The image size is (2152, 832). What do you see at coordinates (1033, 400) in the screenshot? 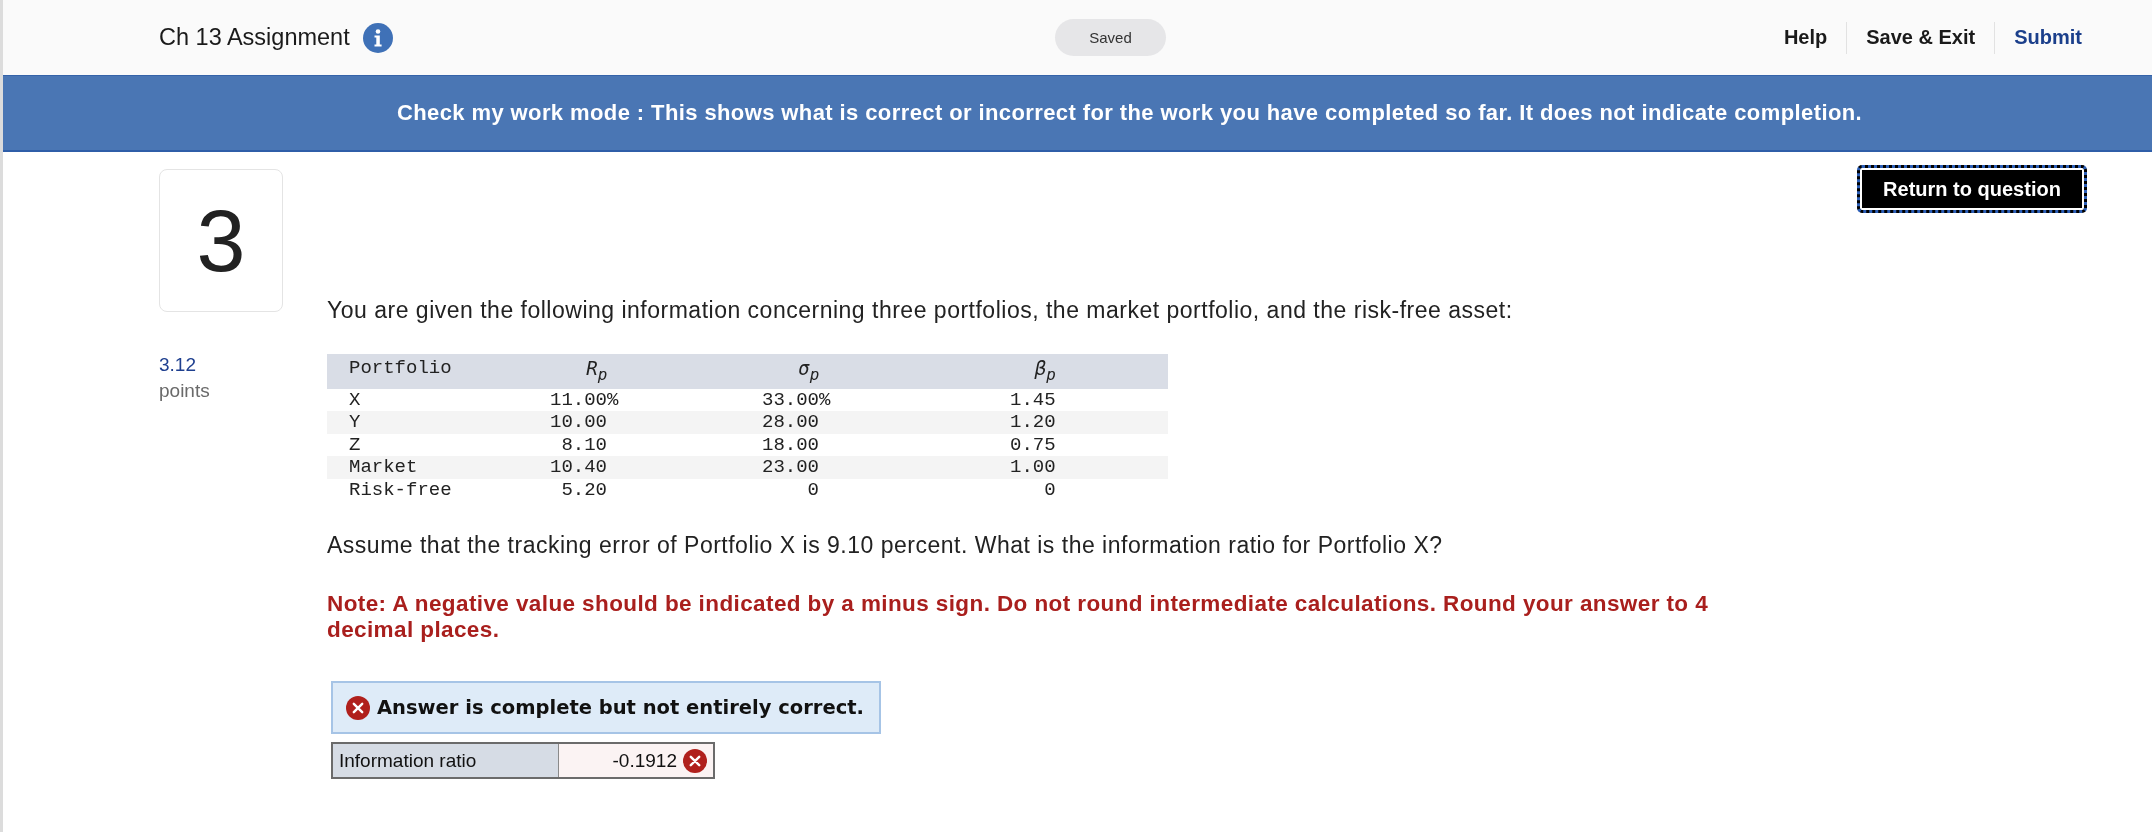
I see `table-cell: 1.45` at bounding box center [1033, 400].